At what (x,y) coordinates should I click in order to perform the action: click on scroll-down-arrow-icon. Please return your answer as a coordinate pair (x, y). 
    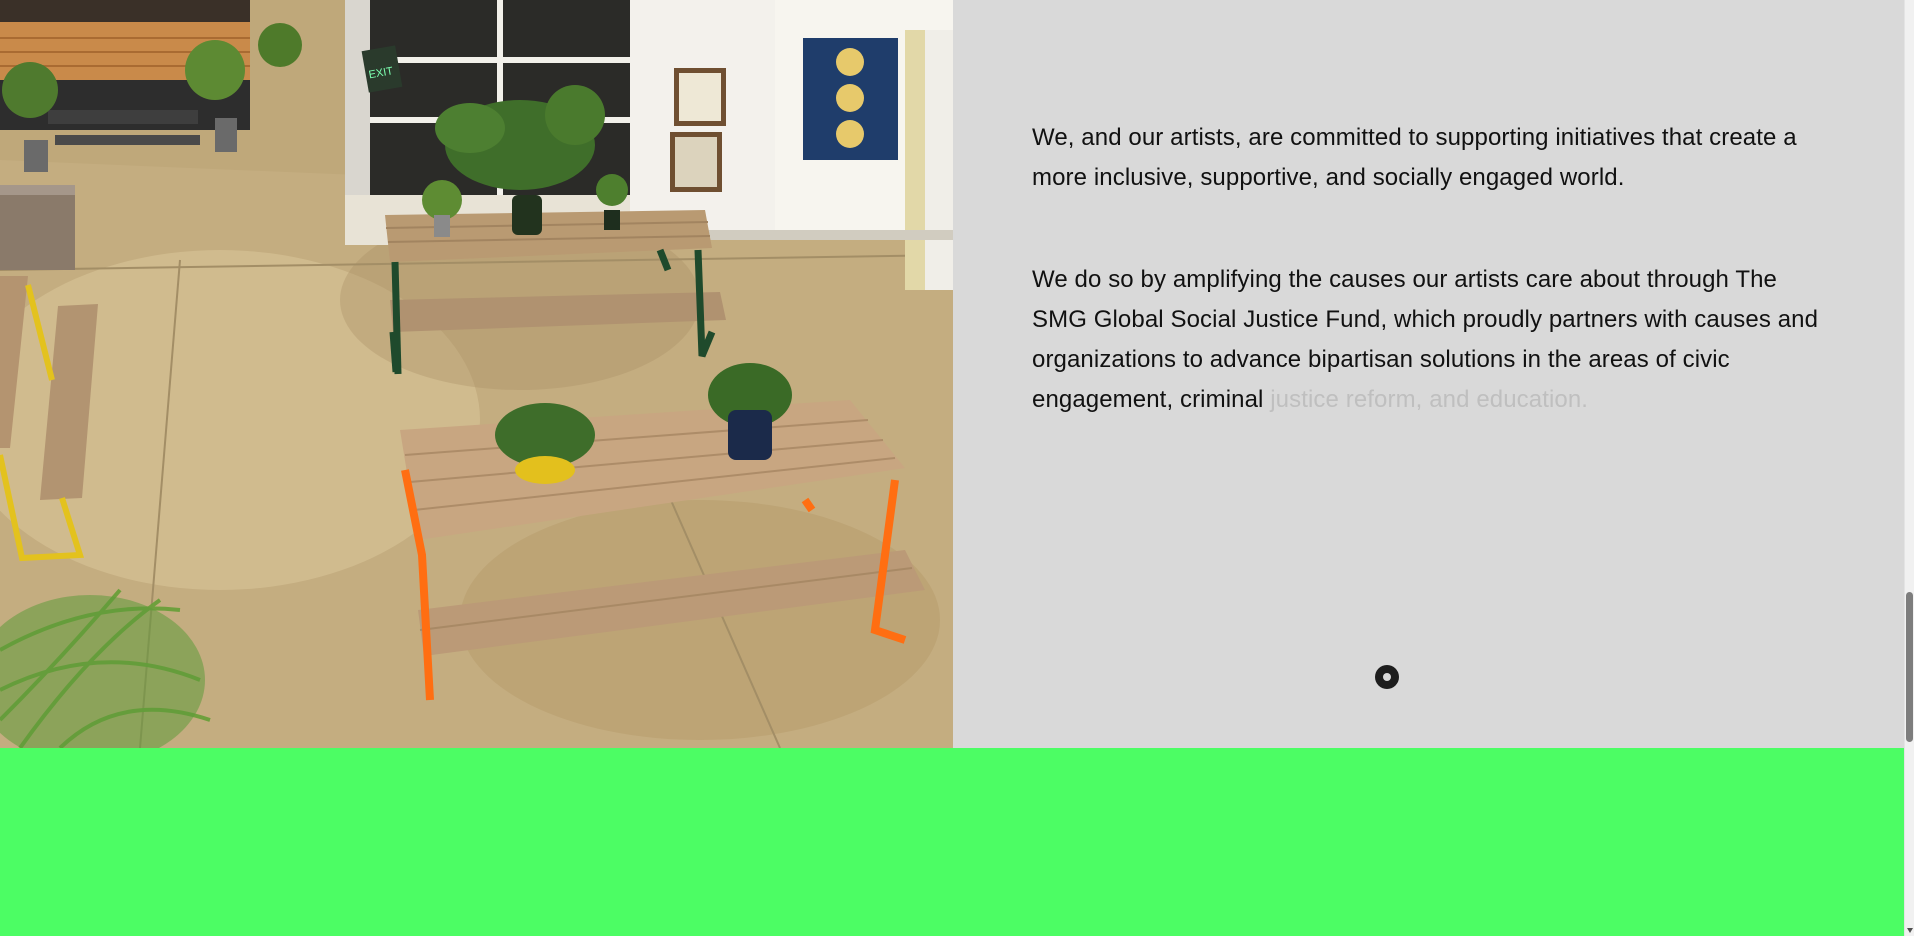
    Looking at the image, I should click on (1910, 930).